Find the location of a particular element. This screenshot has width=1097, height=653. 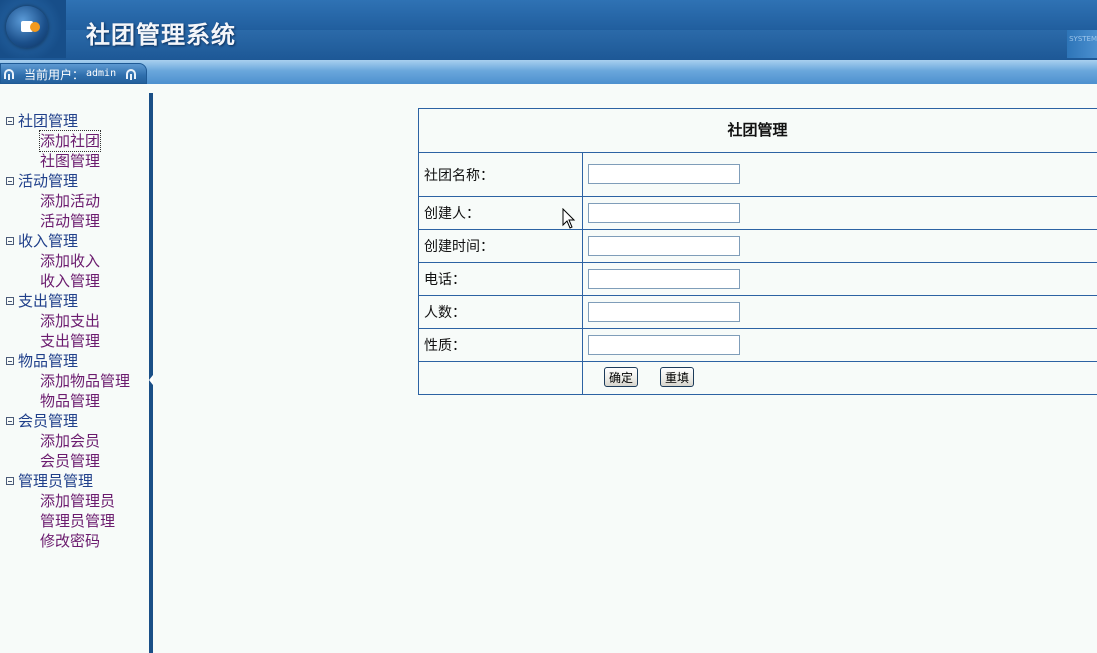

menu-item-club-manage: 社图管理 is located at coordinates (70, 161).